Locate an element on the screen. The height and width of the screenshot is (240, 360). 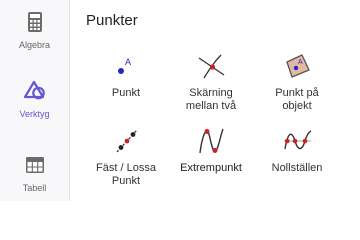
tool-attach-detach-point: Fäst / Lossa Punkt is located at coordinates (126, 156).